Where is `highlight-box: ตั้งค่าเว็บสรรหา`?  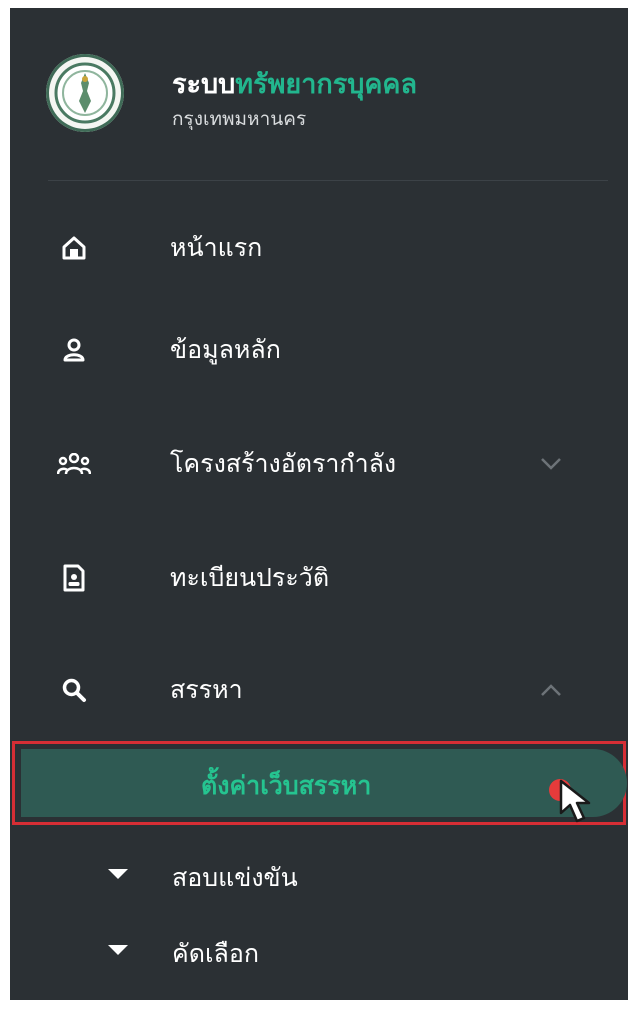 highlight-box: ตั้งค่าเว็บสรรหา is located at coordinates (319, 783).